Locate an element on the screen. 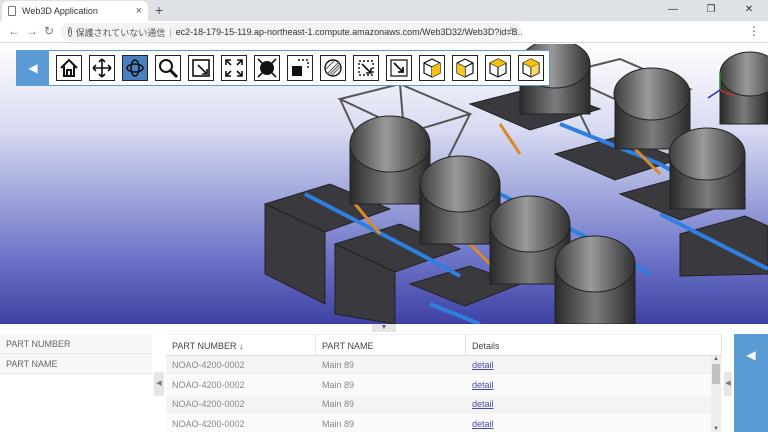 Image resolution: width=768 pixels, height=432 pixels. table-scrollbar: ▲ ▼ is located at coordinates (716, 394).